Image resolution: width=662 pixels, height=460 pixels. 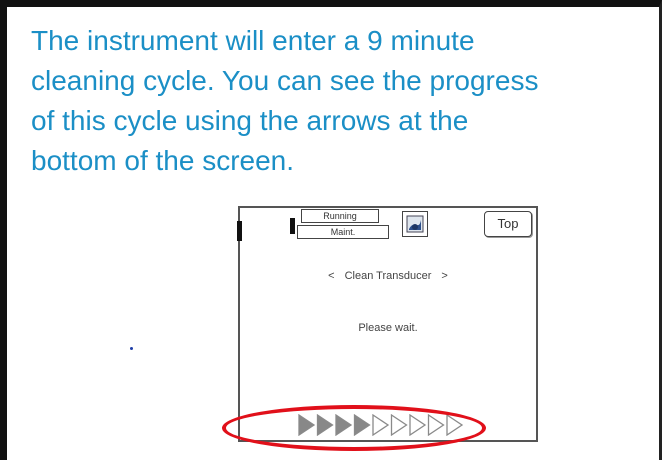 What do you see at coordinates (388, 328) in the screenshot?
I see `status-message: Please wait.` at bounding box center [388, 328].